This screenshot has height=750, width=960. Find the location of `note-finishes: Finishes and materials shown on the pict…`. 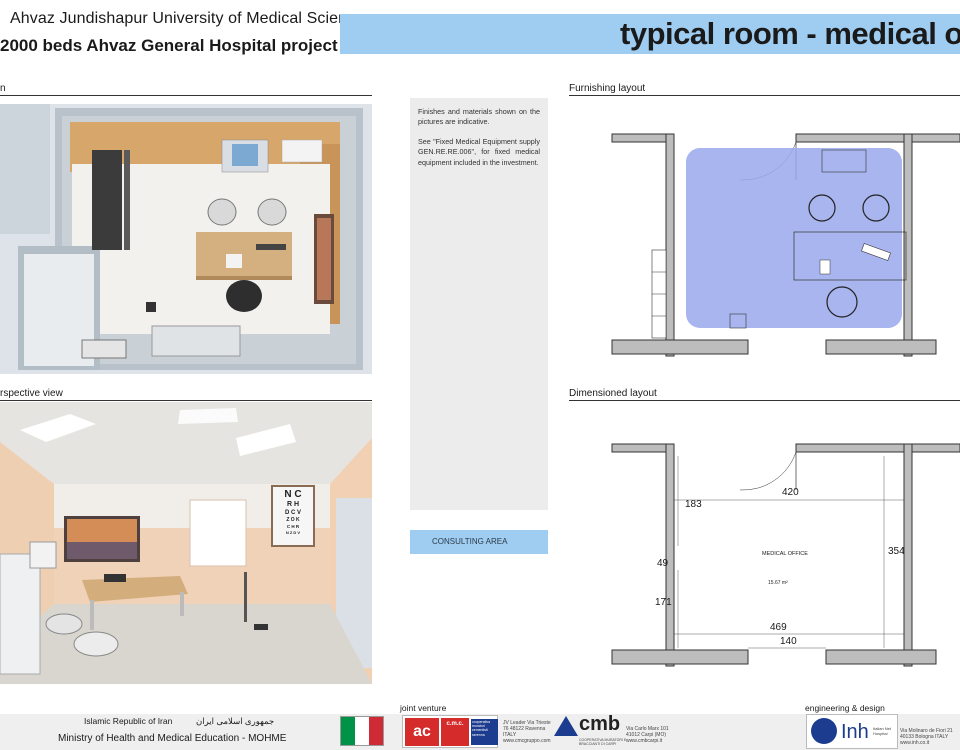

note-finishes: Finishes and materials shown on the pict… is located at coordinates (479, 117).